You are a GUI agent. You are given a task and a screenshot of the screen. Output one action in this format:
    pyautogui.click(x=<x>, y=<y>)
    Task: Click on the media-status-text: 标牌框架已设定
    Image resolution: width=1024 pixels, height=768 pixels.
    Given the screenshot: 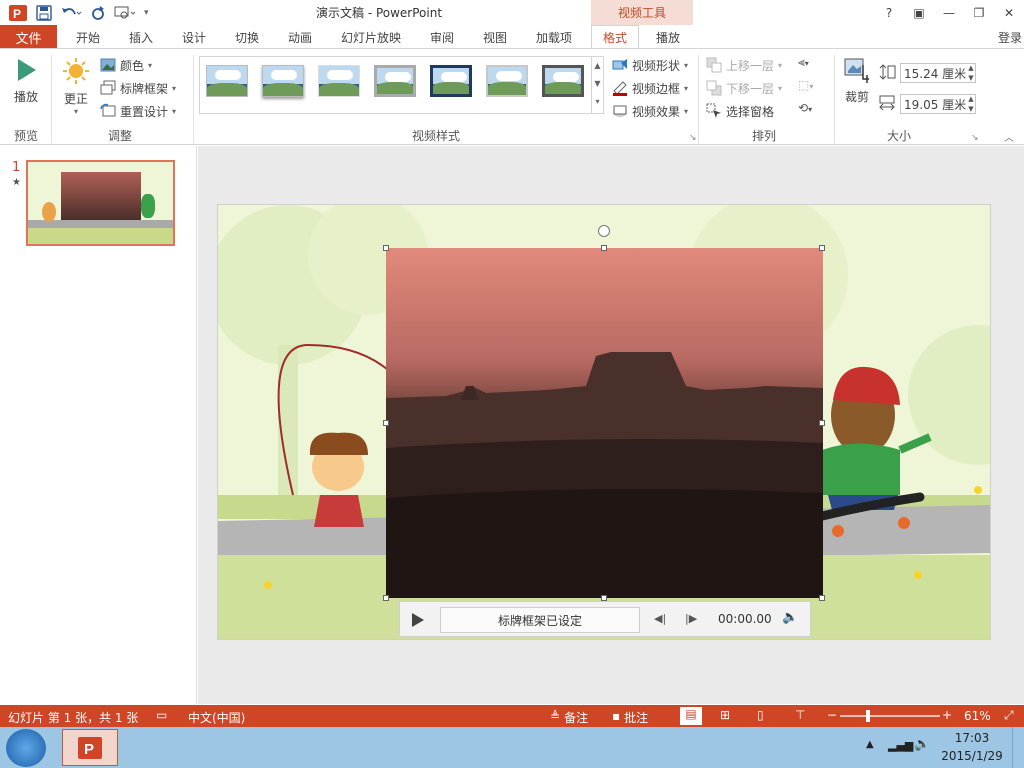 What is the action you would take?
    pyautogui.click(x=540, y=620)
    